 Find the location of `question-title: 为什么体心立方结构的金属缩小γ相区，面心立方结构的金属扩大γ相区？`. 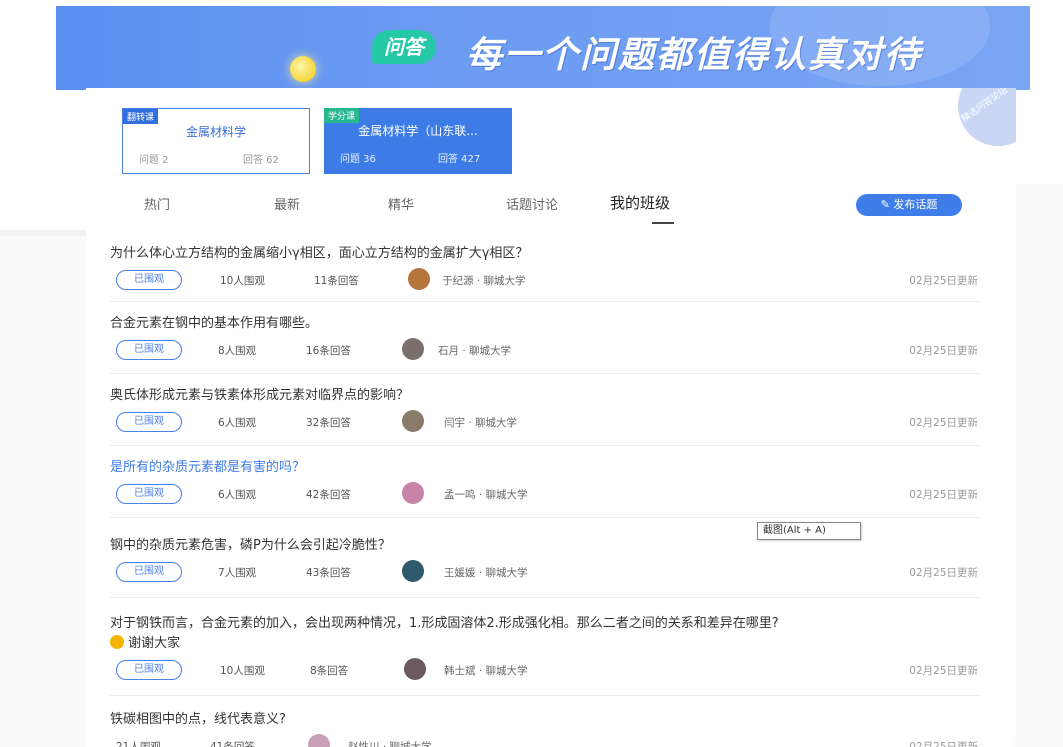

question-title: 为什么体心立方结构的金属缩小γ相区，面心立方结构的金属扩大γ相区？ is located at coordinates (545, 250).